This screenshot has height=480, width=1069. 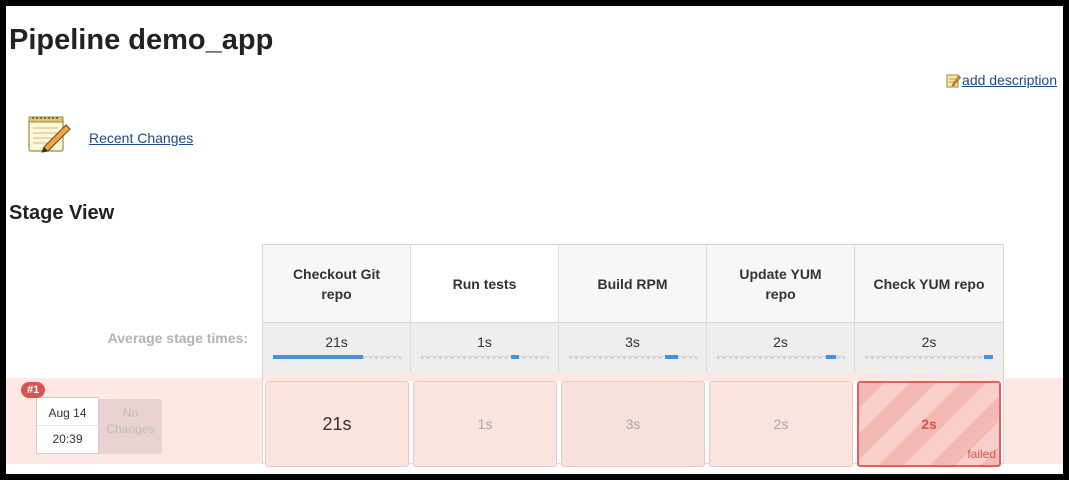 I want to click on stage-result-duration: 3s, so click(x=633, y=424).